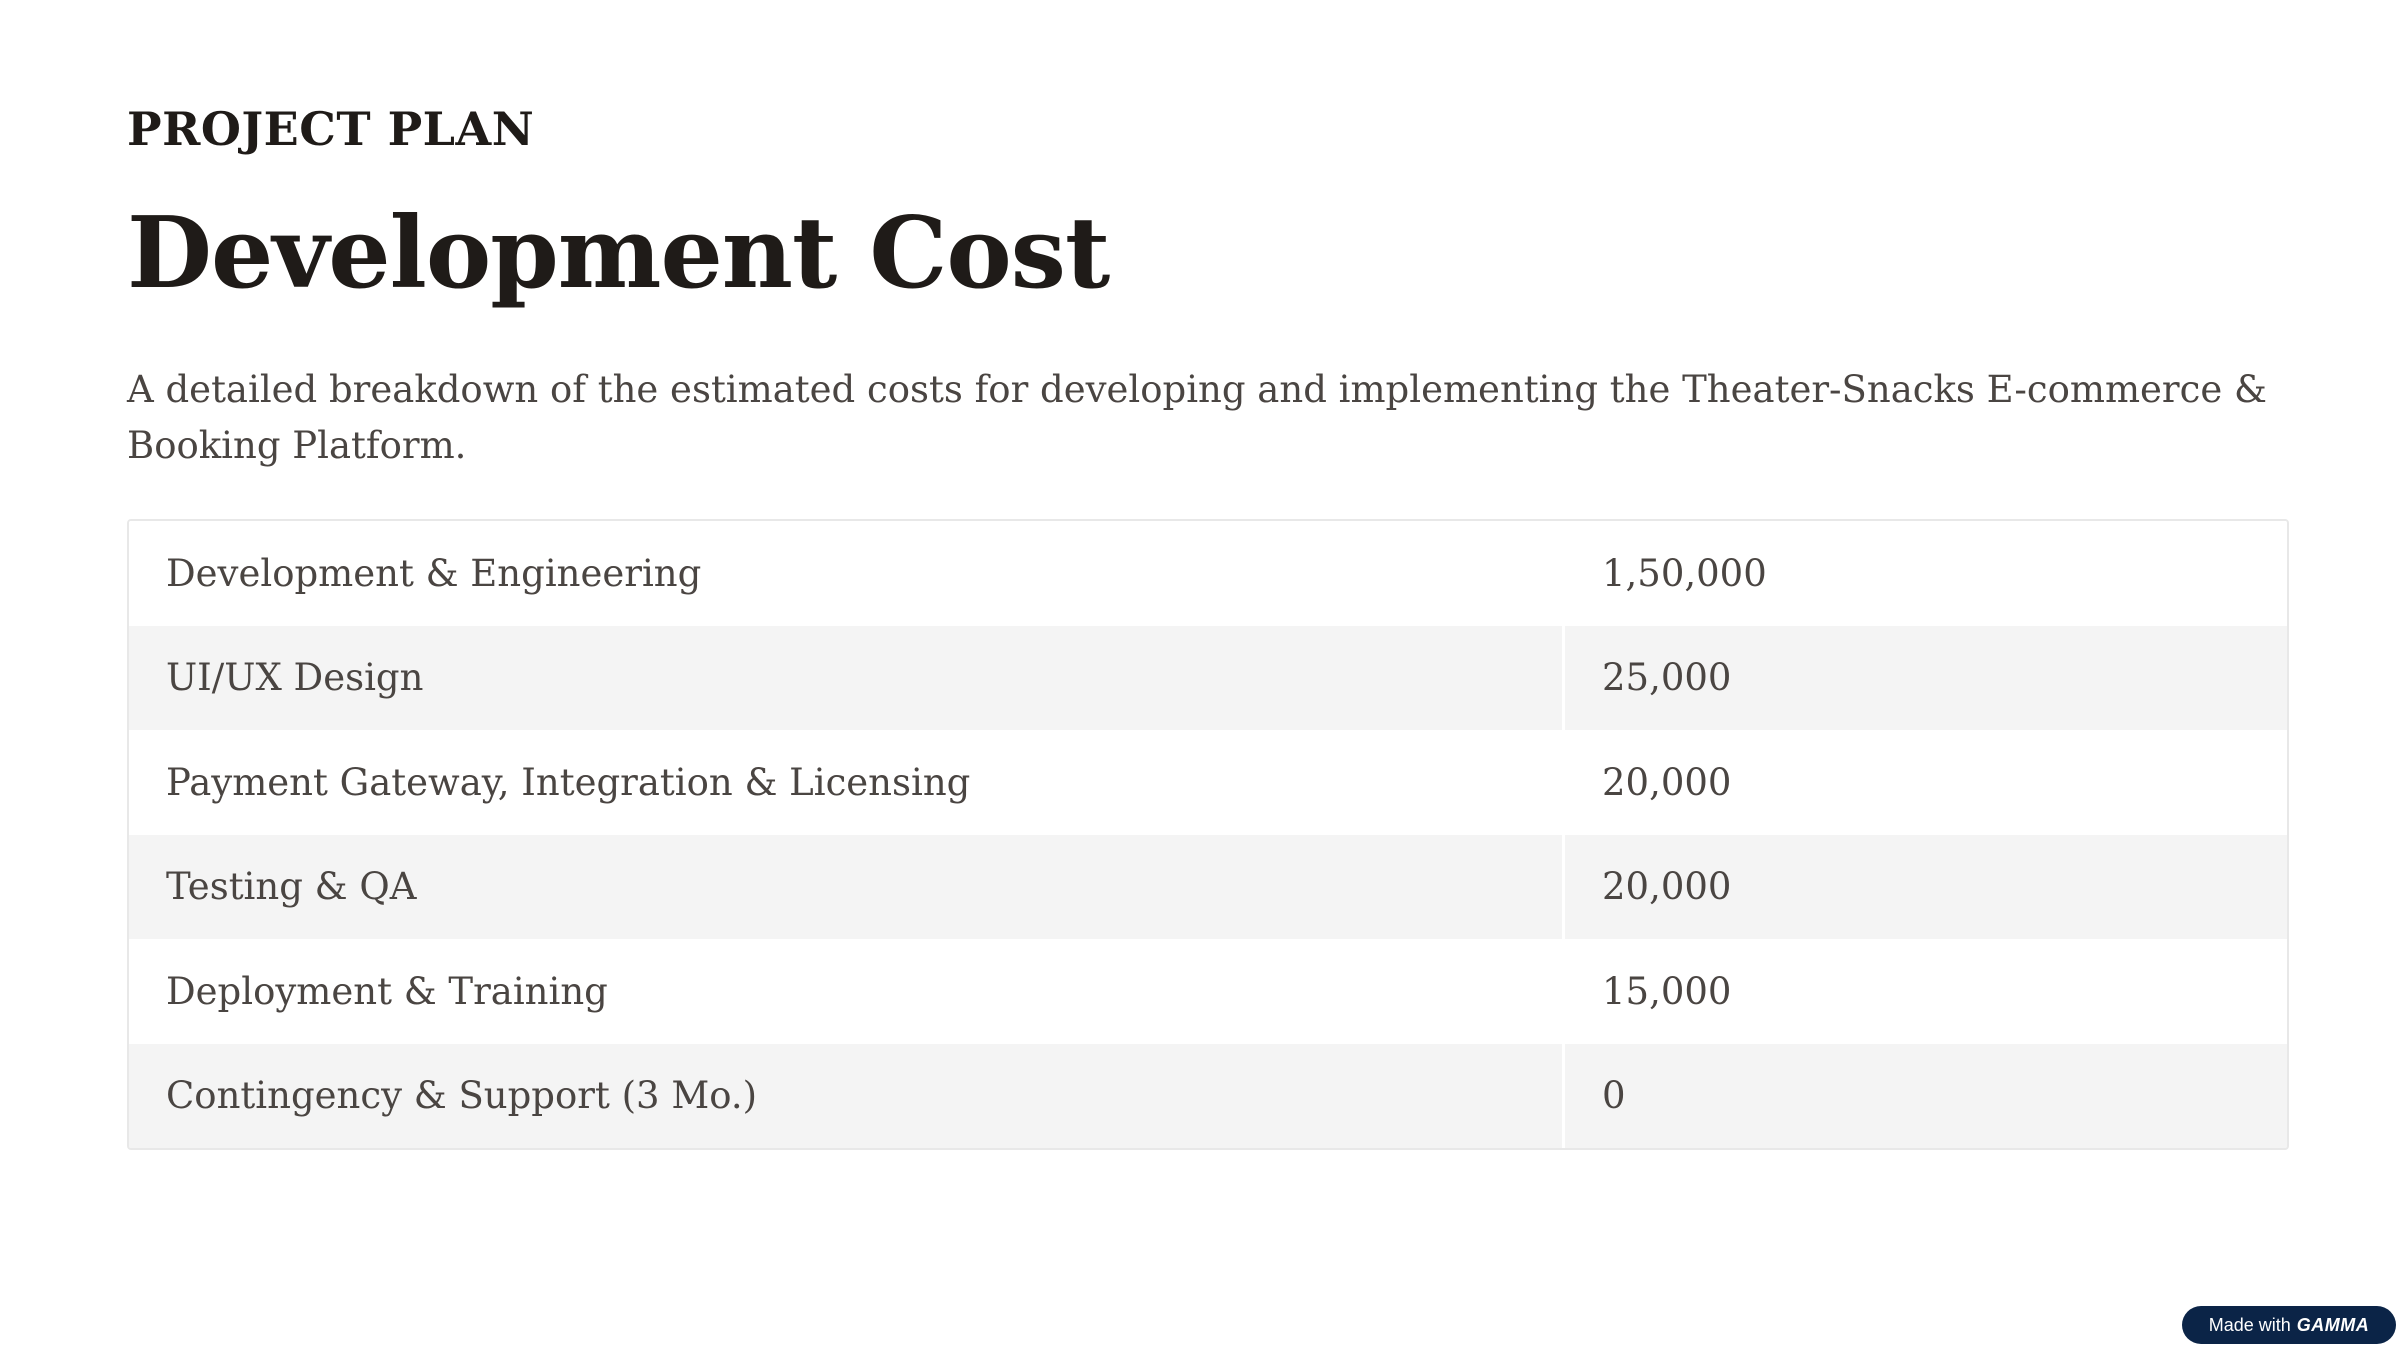 The height and width of the screenshot is (1350, 2400). I want to click on table-row: Contingency & Support (3 Mo.) 0, so click(1208, 1095).